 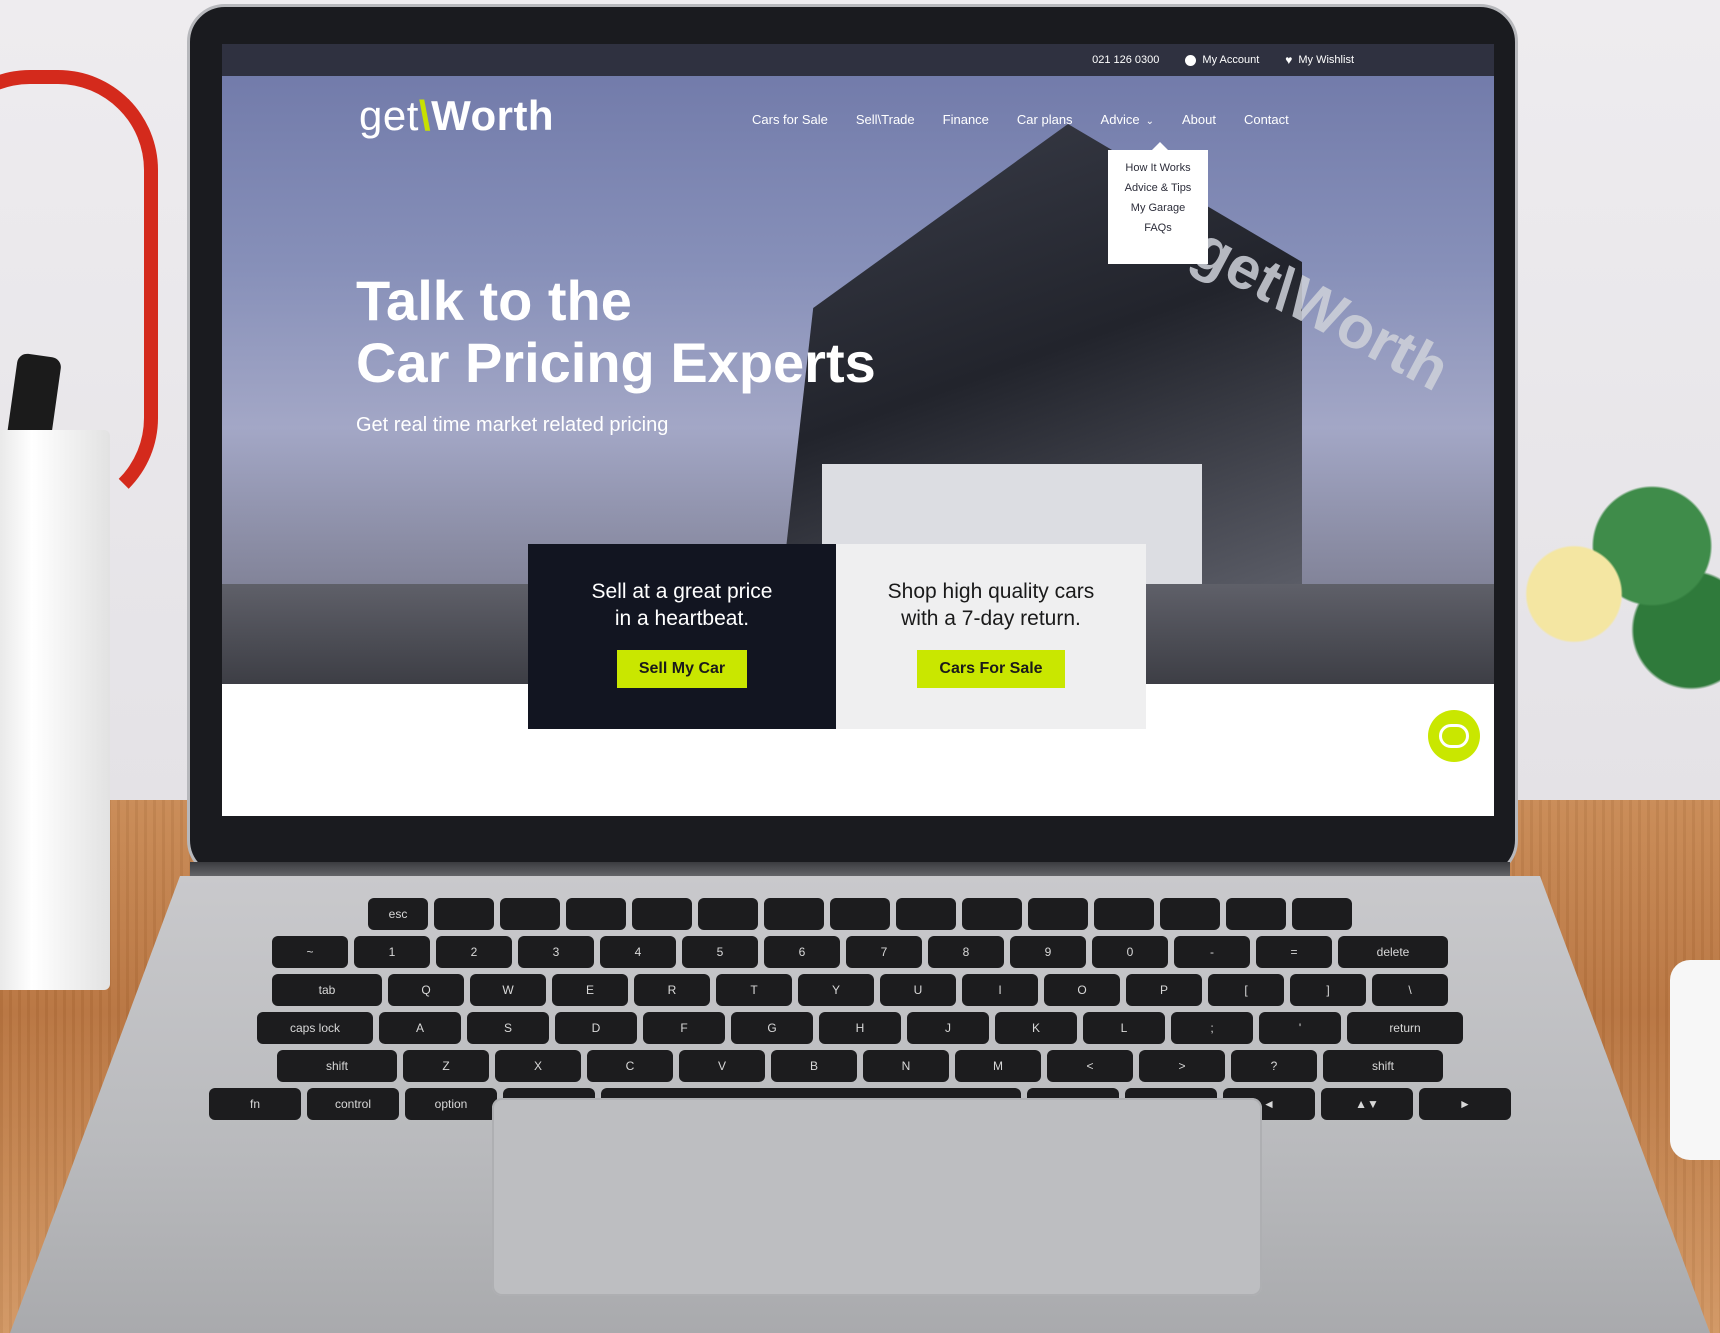 What do you see at coordinates (1393, 952) in the screenshot?
I see `key: delete` at bounding box center [1393, 952].